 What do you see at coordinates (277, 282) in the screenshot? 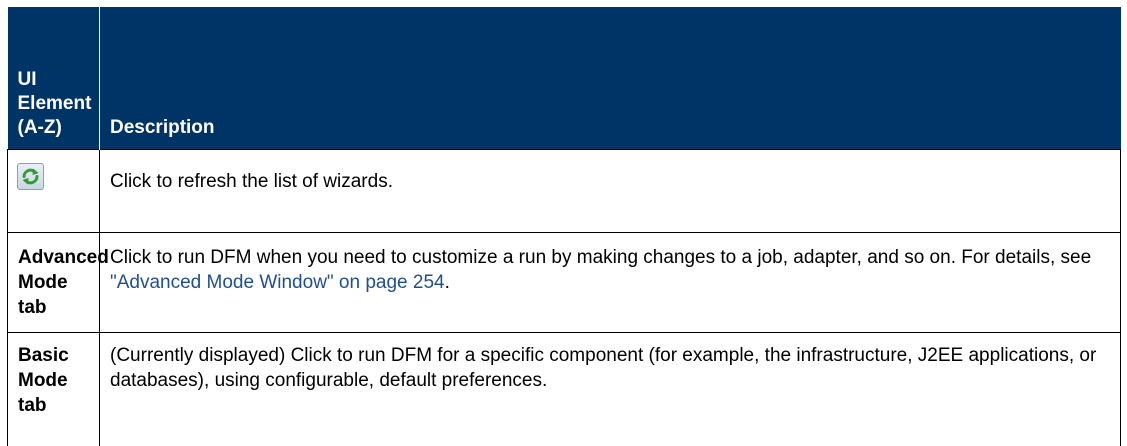
I see `advanced-mode-window-link: "Advanced Mode Window" on page 254` at bounding box center [277, 282].